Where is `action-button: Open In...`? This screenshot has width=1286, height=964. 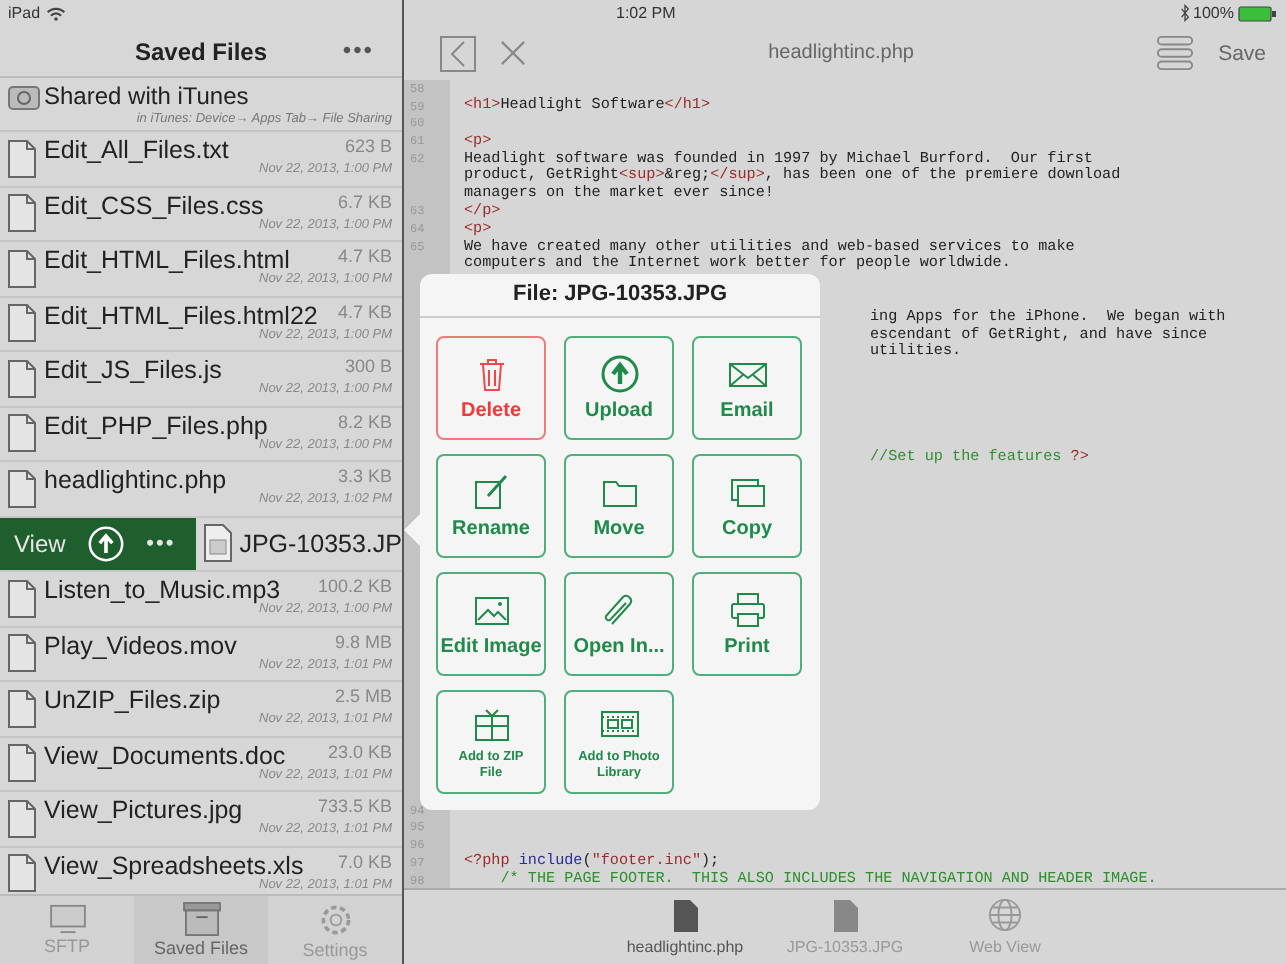
action-button: Open In... is located at coordinates (619, 624).